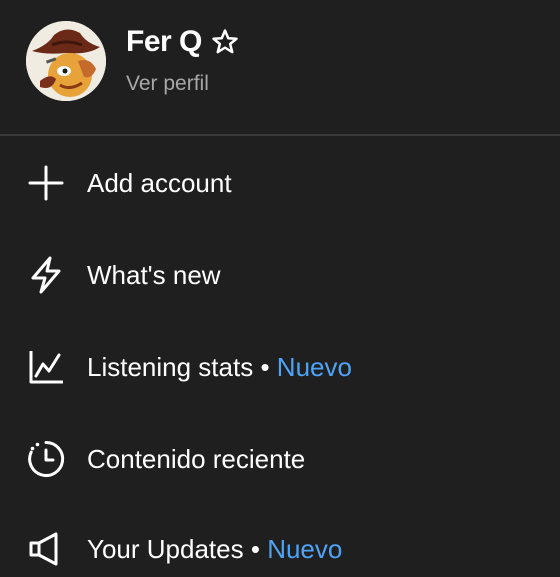 This screenshot has width=560, height=577. What do you see at coordinates (46, 549) in the screenshot?
I see `megaphone-icon` at bounding box center [46, 549].